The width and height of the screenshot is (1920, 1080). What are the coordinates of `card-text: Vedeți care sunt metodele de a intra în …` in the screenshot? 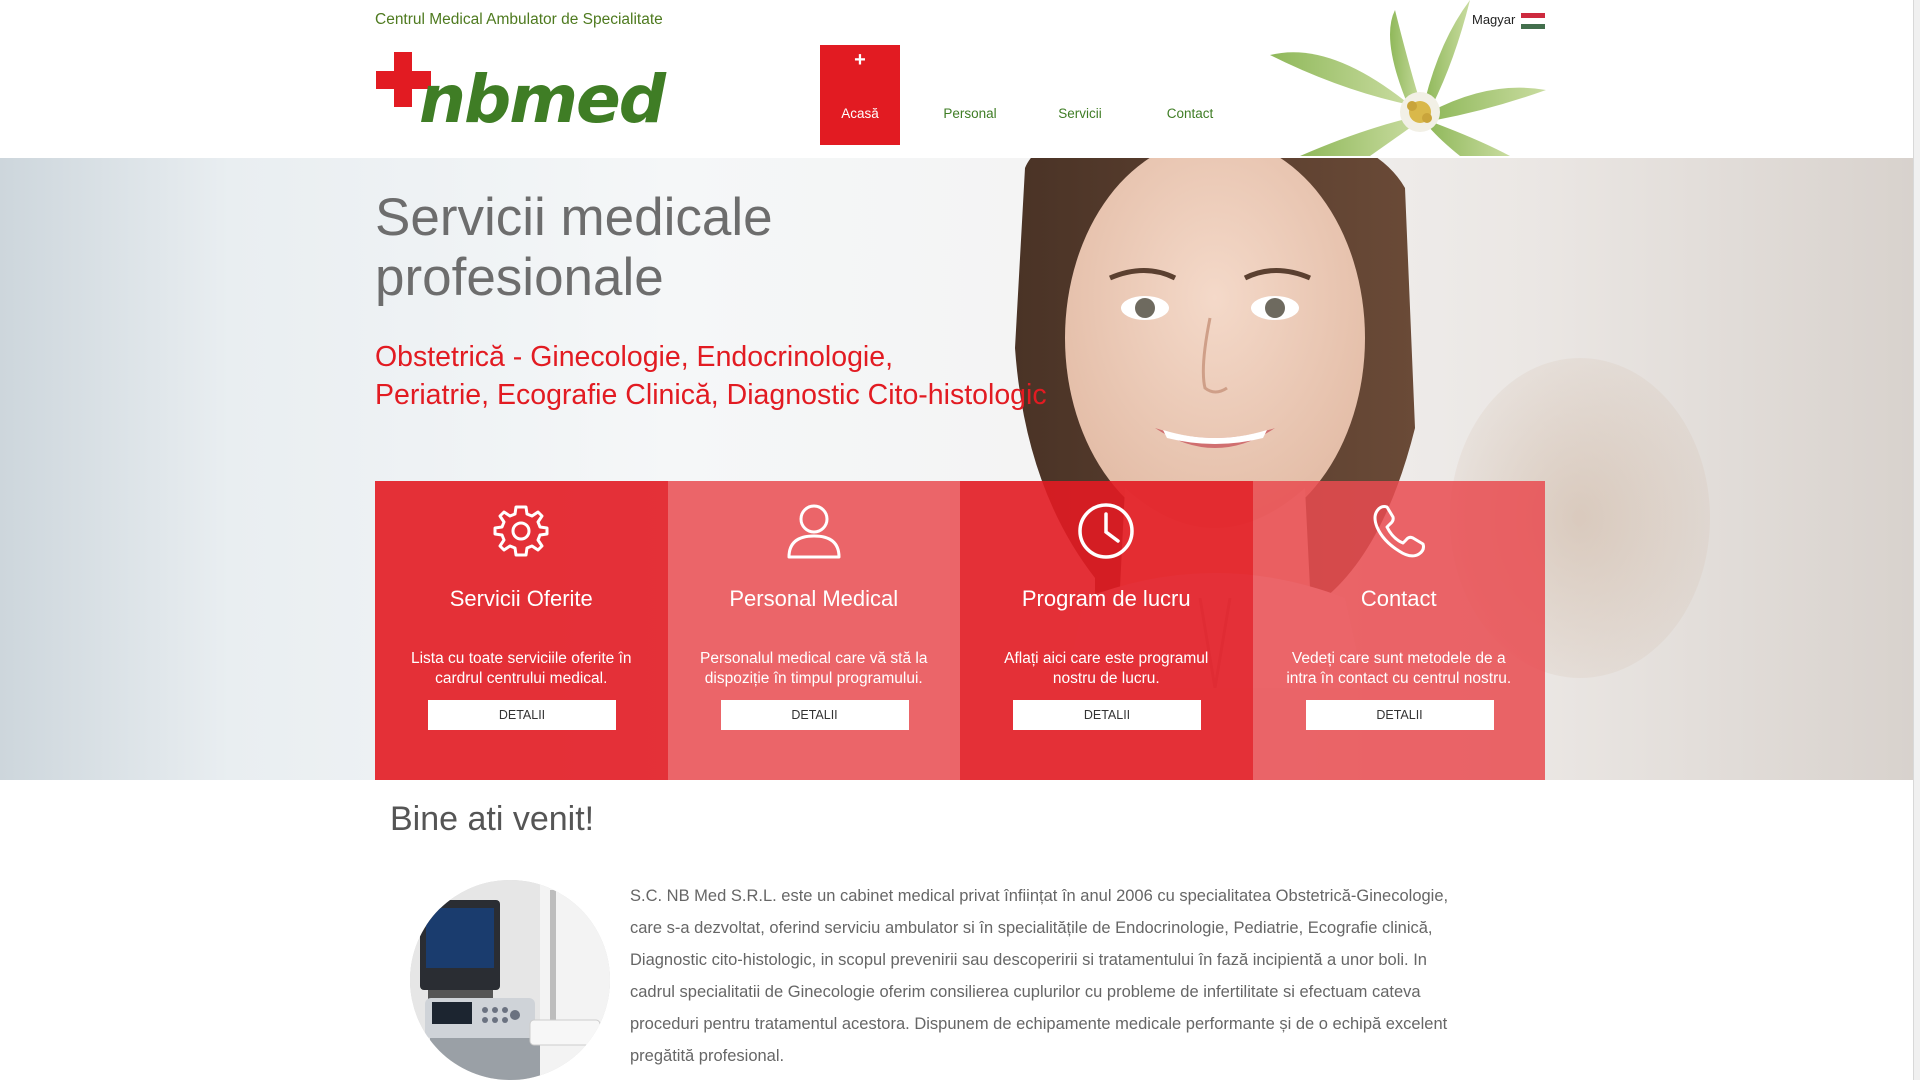 It's located at (1399, 668).